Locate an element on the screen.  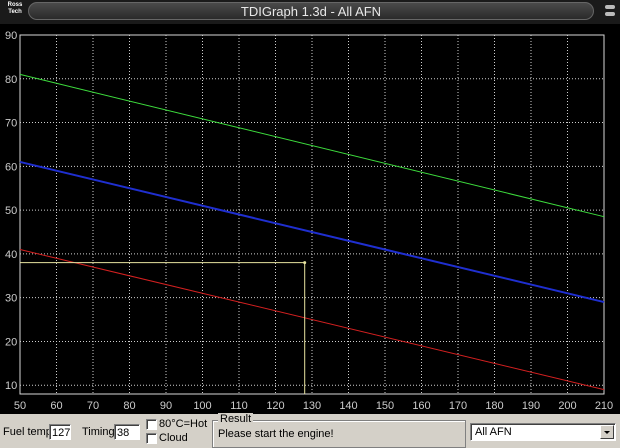
result-title: Result is located at coordinates (236, 419).